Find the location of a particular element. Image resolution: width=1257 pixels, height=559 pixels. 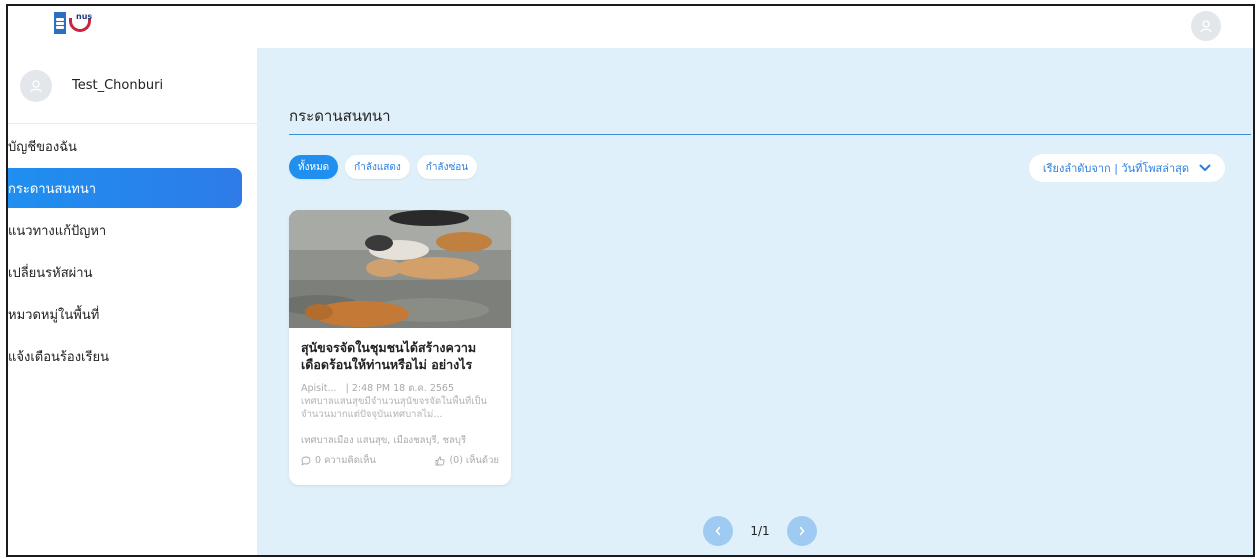

filter-showing-chip: กำลังแสดง is located at coordinates (377, 167).